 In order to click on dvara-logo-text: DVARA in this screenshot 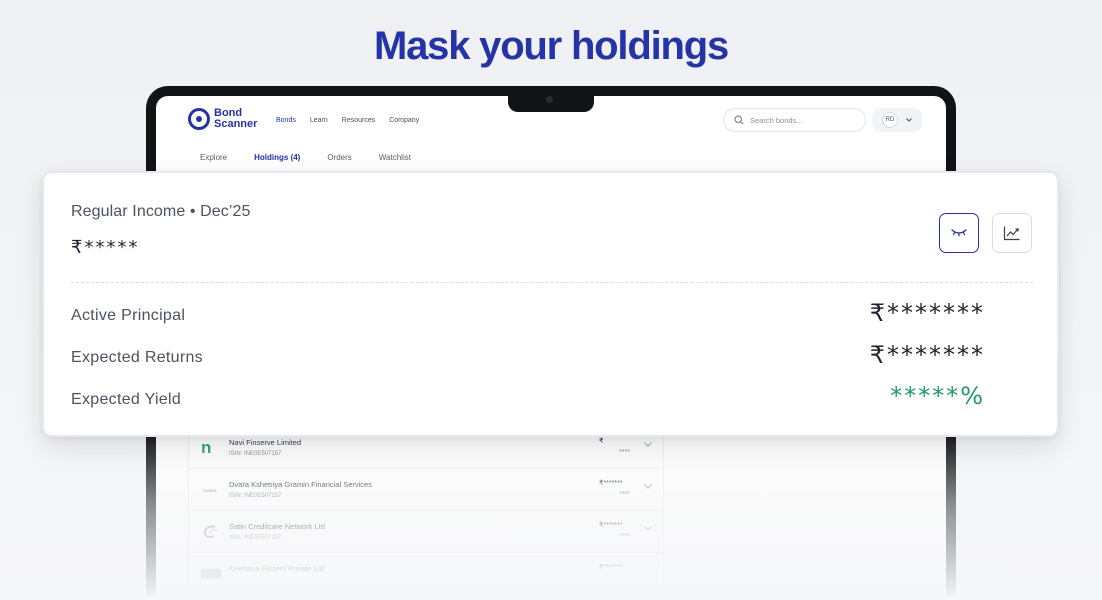, I will do `click(210, 490)`.